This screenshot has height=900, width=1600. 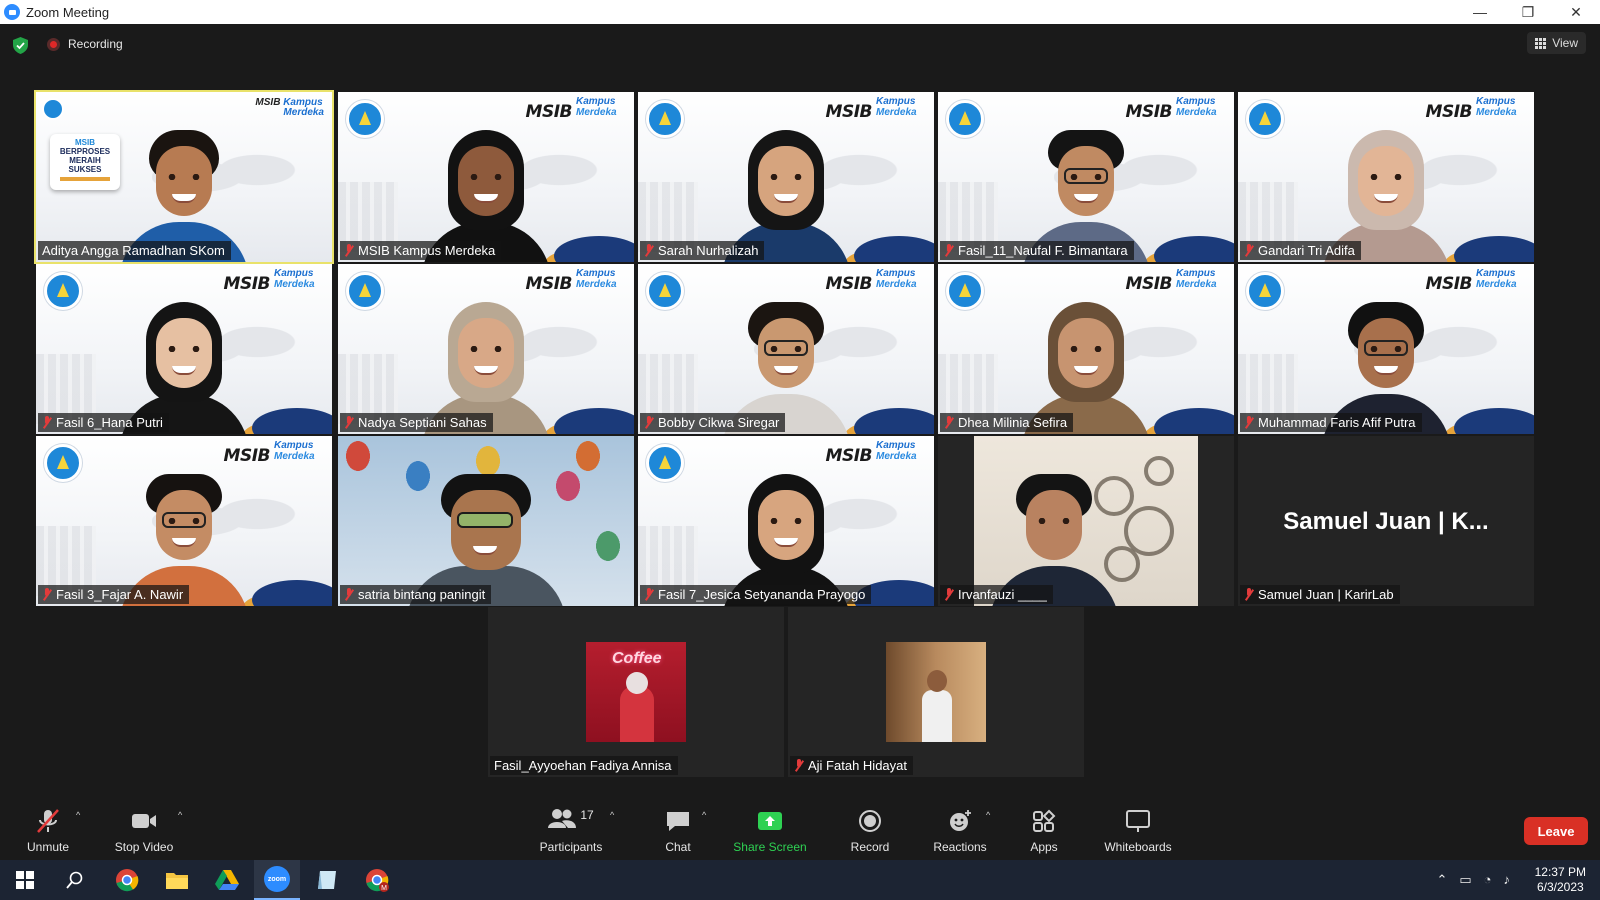 What do you see at coordinates (571, 847) in the screenshot?
I see `participants-label: Participants` at bounding box center [571, 847].